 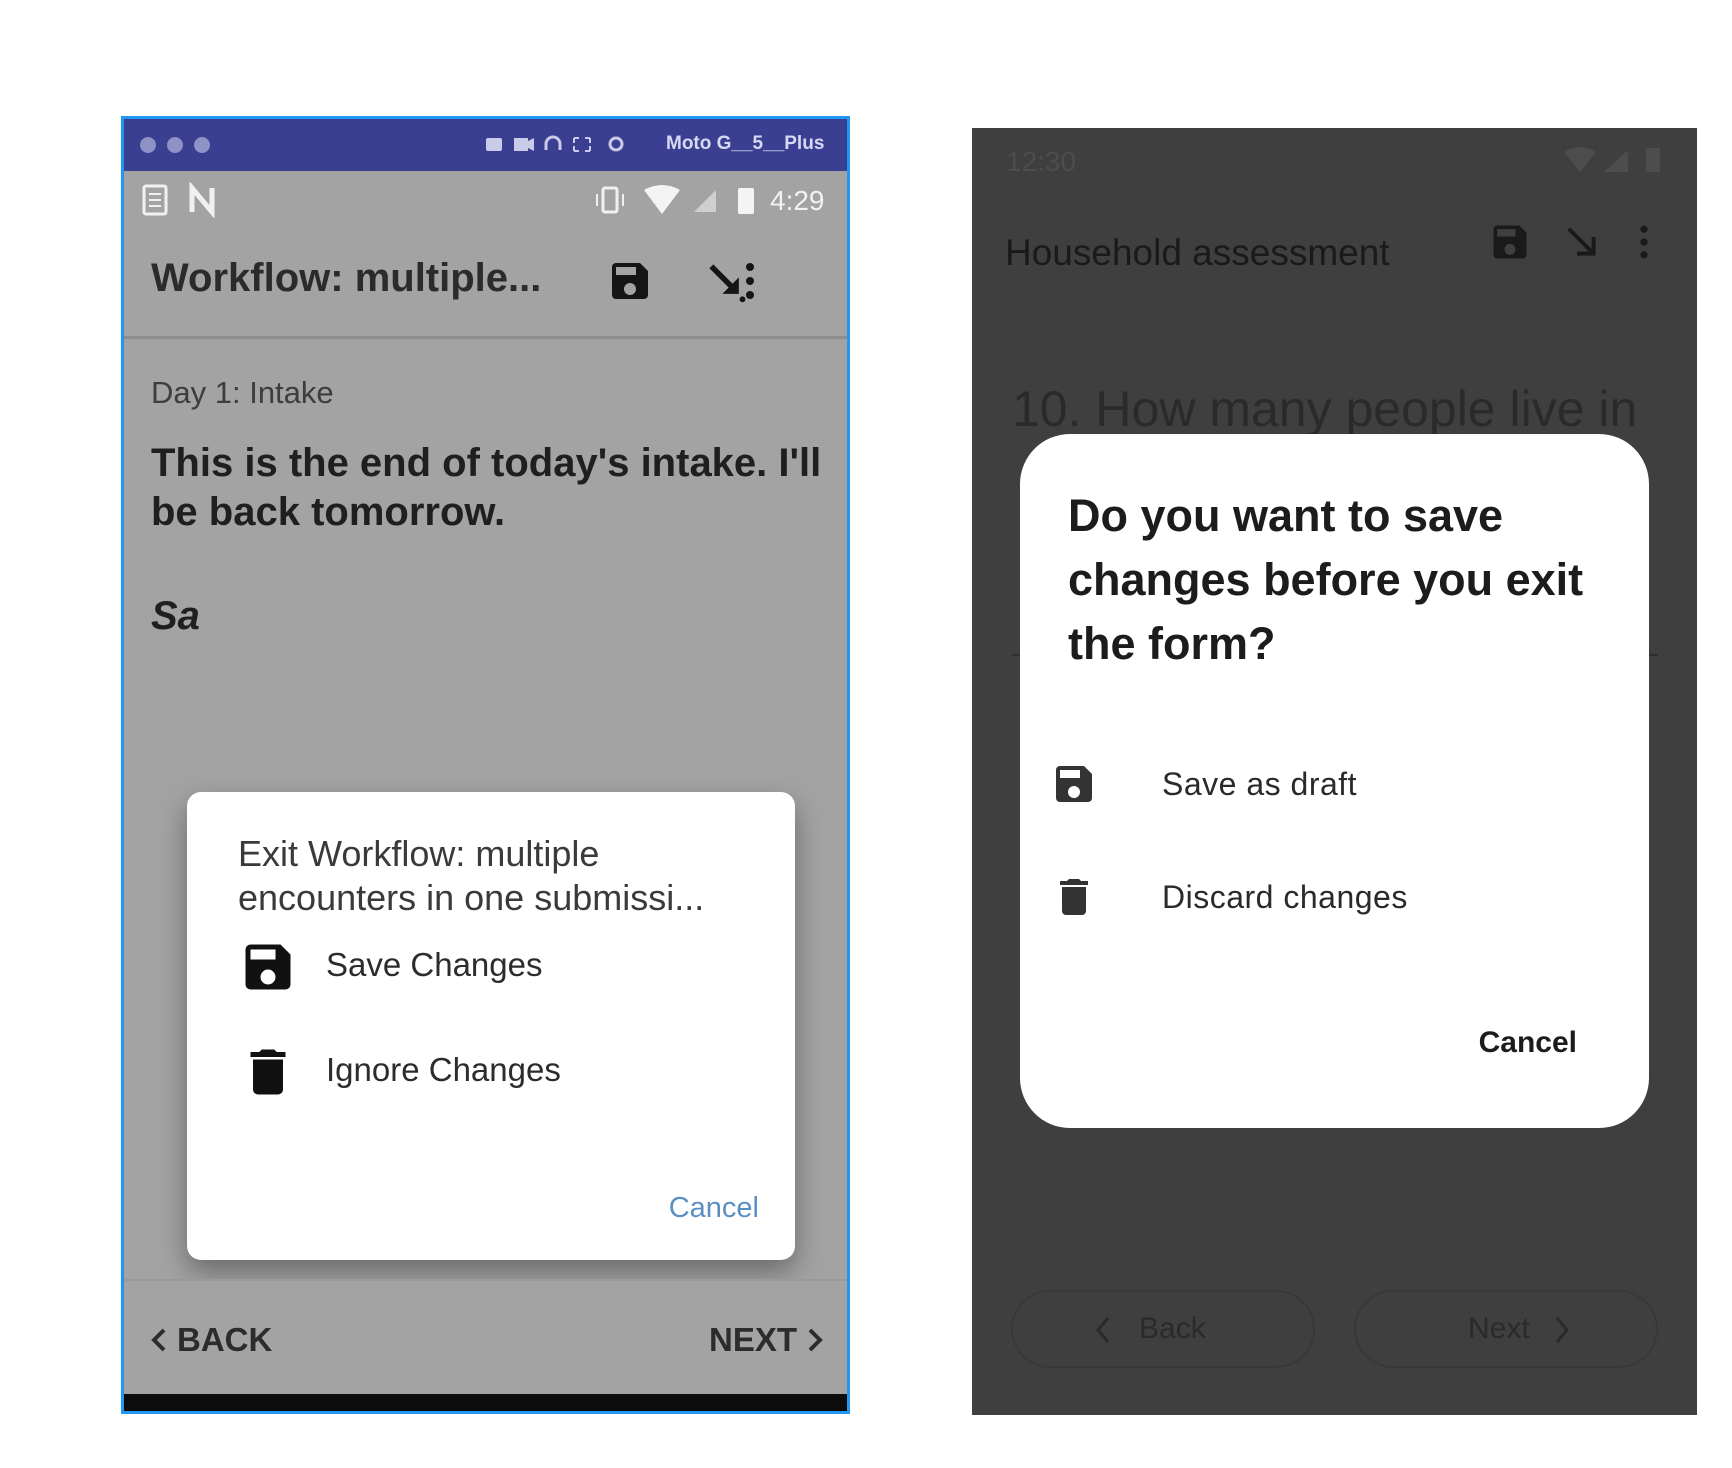 What do you see at coordinates (202, 145) in the screenshot?
I see `window-maximize-dot` at bounding box center [202, 145].